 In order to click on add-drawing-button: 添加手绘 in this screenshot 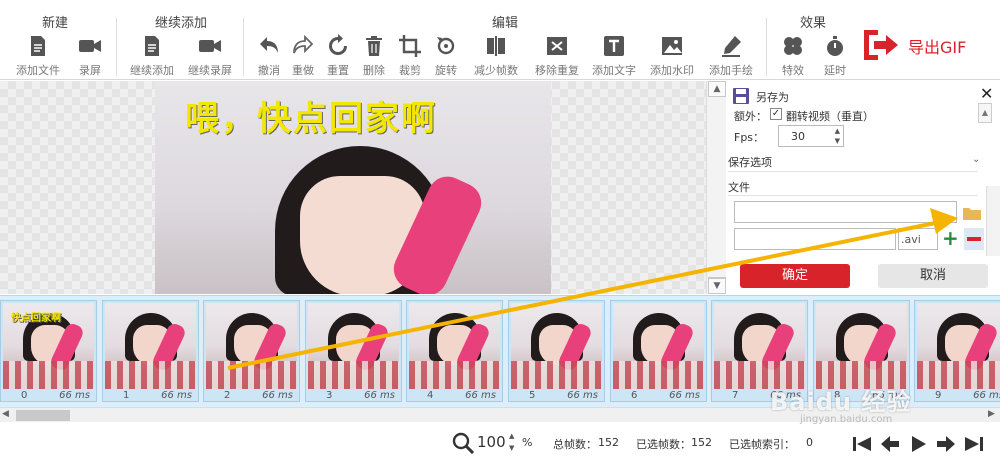, I will do `click(731, 56)`.